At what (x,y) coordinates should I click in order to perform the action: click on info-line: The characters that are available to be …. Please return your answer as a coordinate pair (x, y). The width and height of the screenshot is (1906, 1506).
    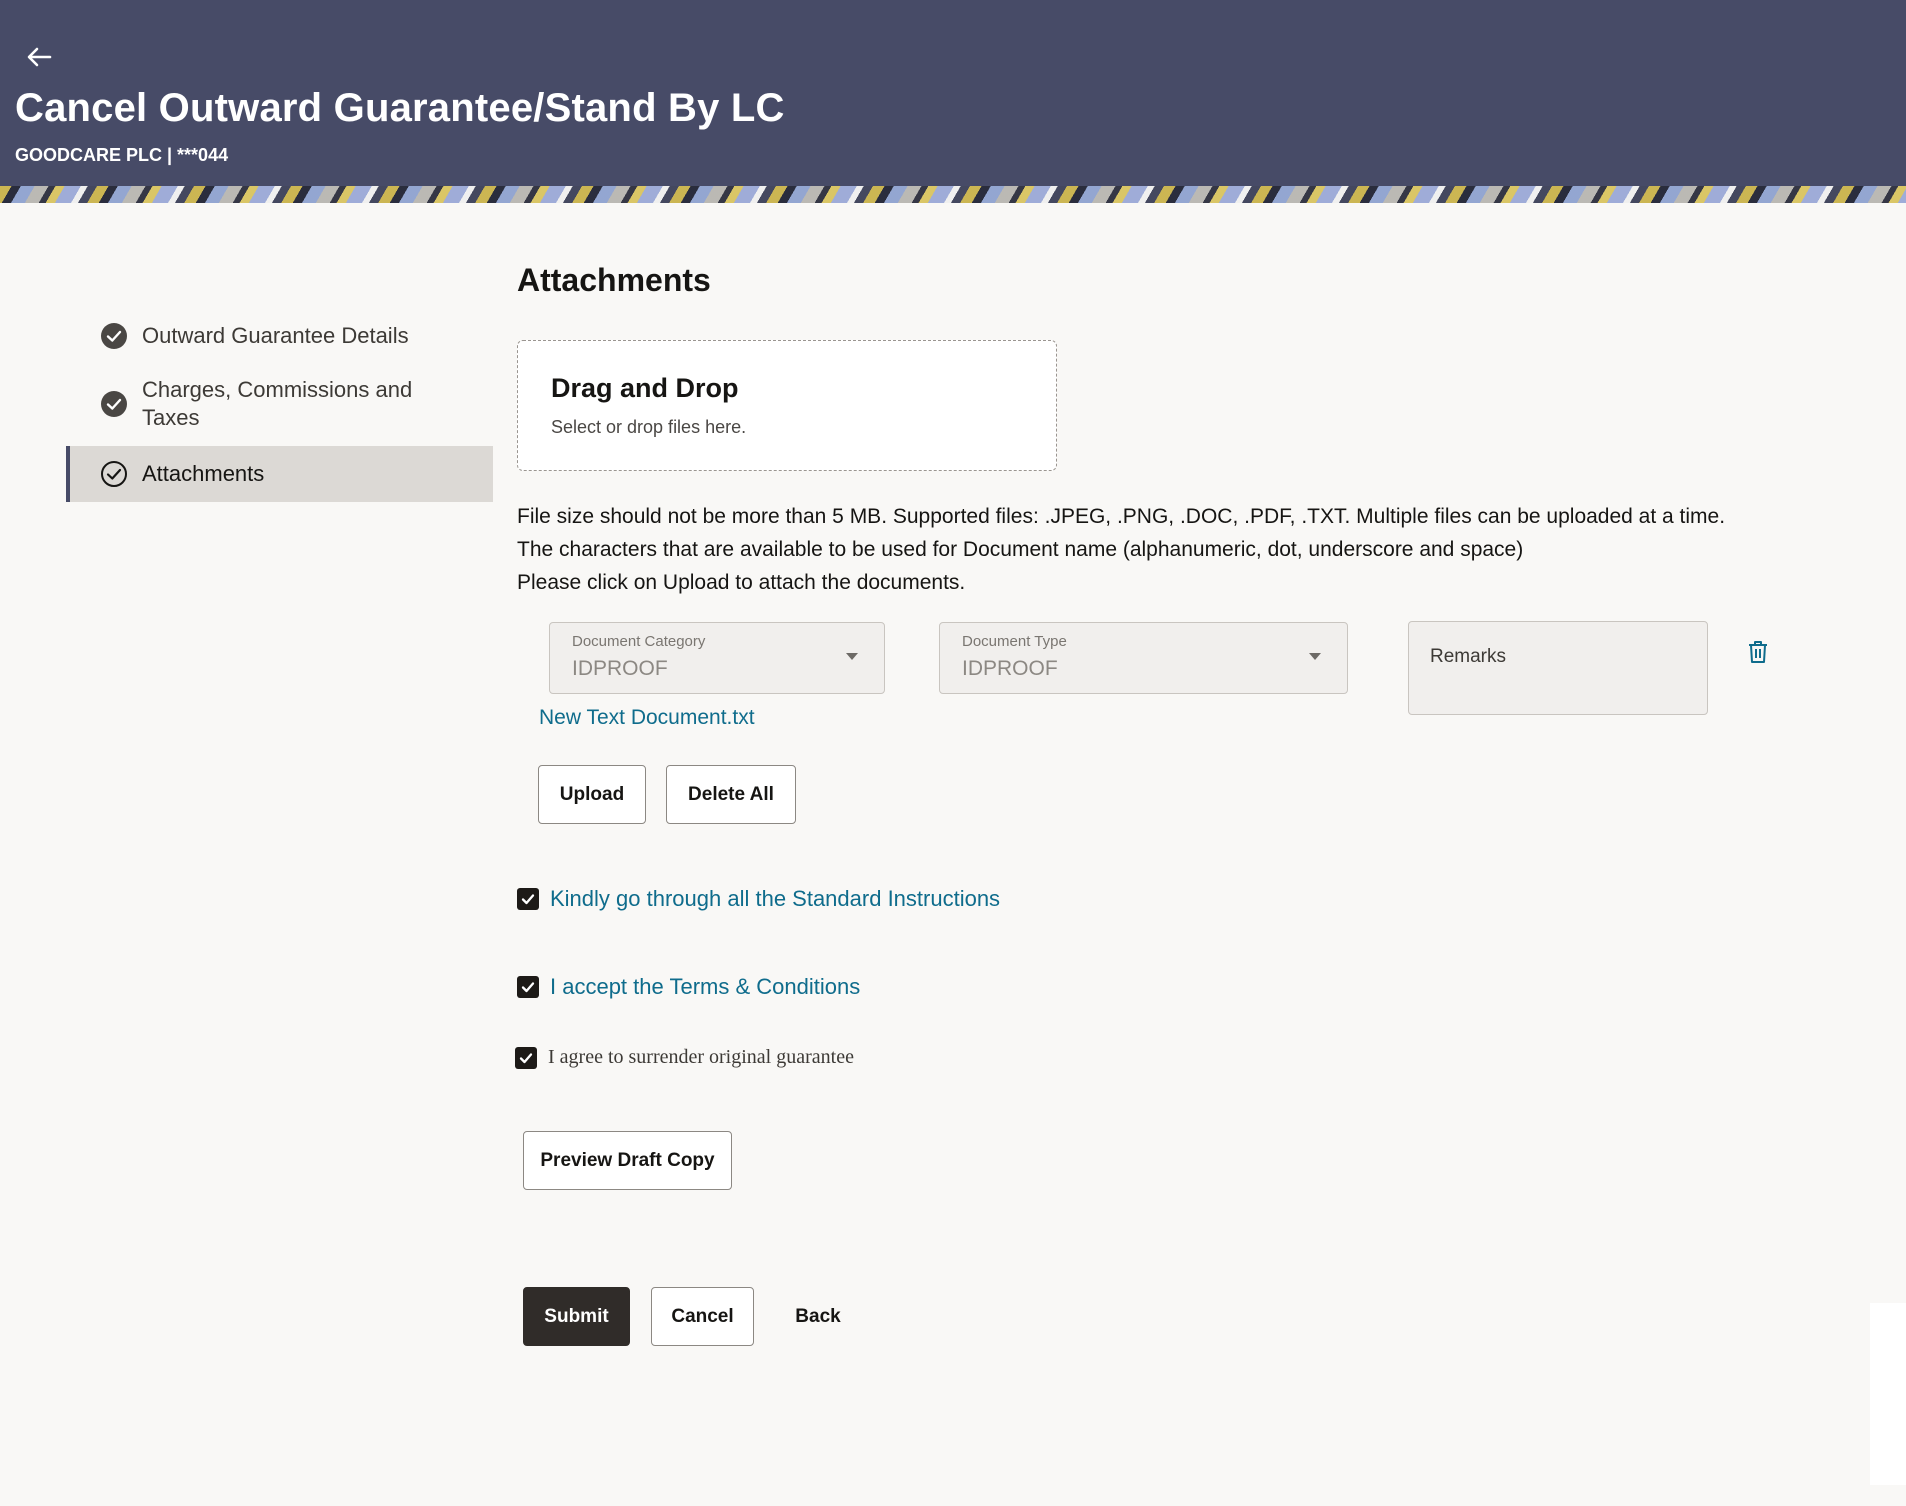
    Looking at the image, I should click on (1020, 549).